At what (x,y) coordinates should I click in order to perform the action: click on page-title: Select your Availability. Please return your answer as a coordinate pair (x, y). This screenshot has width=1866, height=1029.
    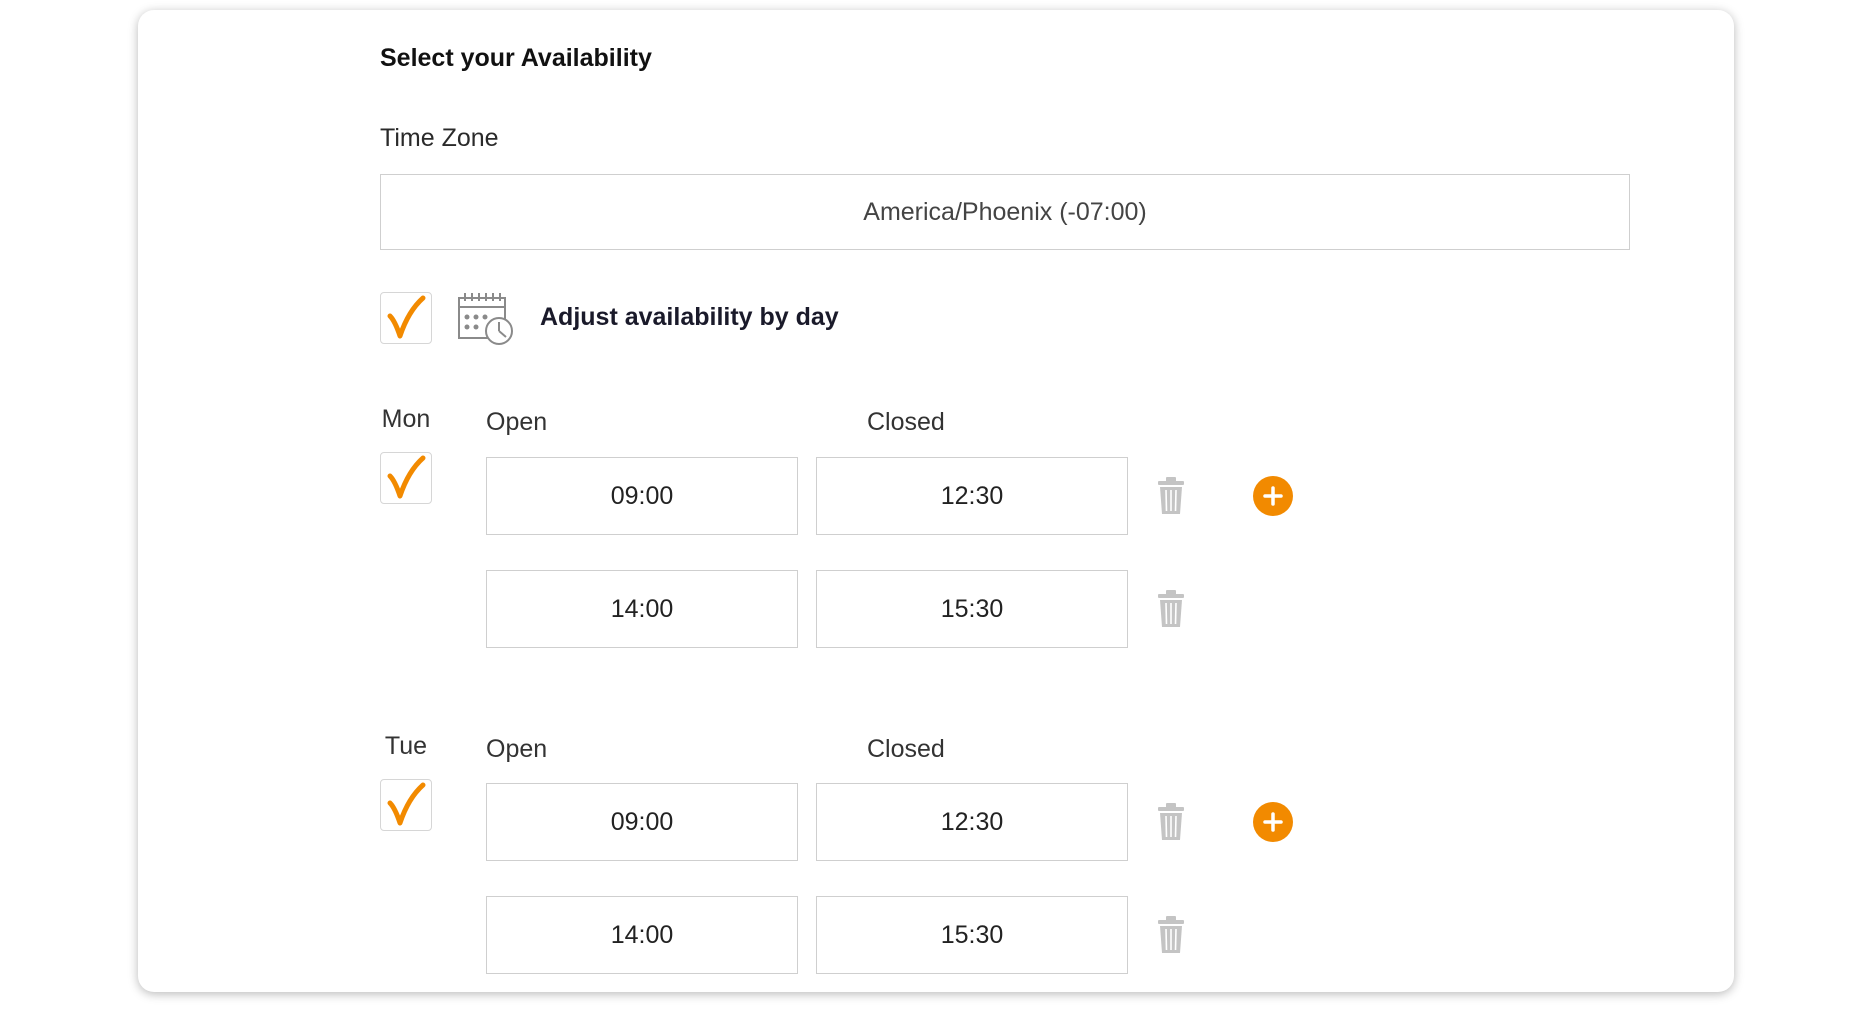
    Looking at the image, I should click on (516, 58).